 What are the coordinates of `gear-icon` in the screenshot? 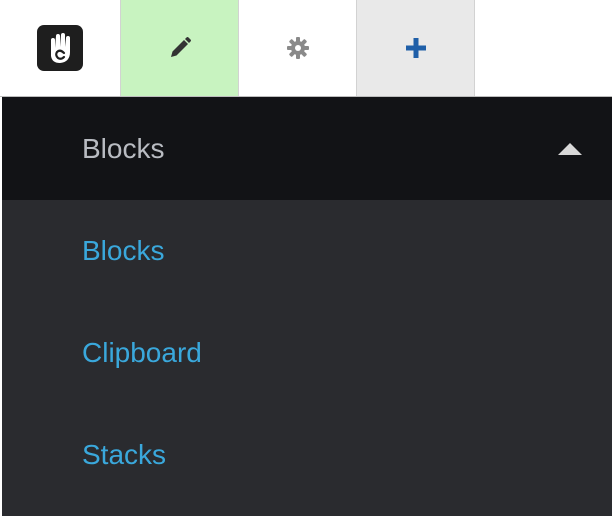 It's located at (297, 48).